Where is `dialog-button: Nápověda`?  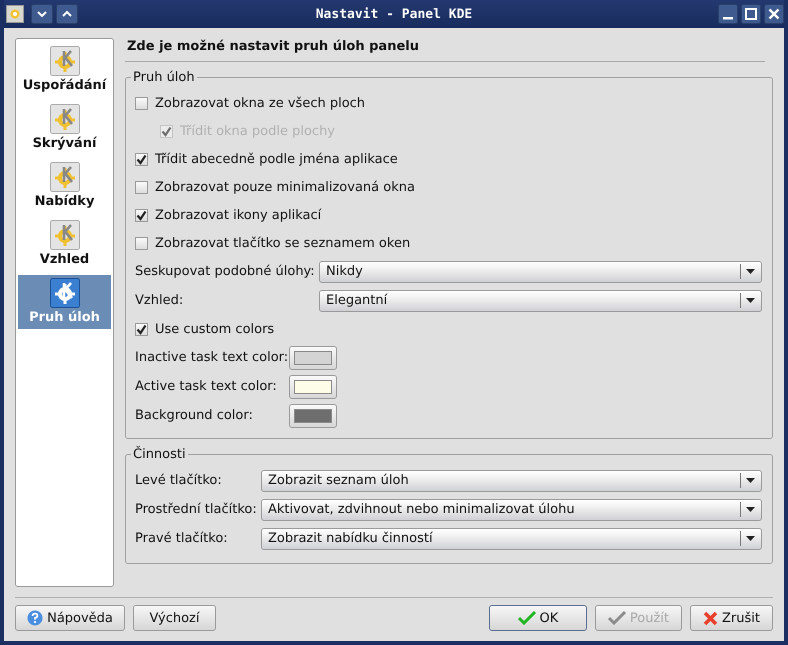
dialog-button: Nápověda is located at coordinates (70, 618).